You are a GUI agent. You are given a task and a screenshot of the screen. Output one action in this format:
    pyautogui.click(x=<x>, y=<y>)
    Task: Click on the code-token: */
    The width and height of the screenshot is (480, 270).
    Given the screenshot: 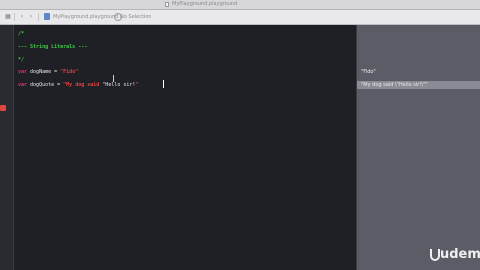 What is the action you would take?
    pyautogui.click(x=21, y=60)
    